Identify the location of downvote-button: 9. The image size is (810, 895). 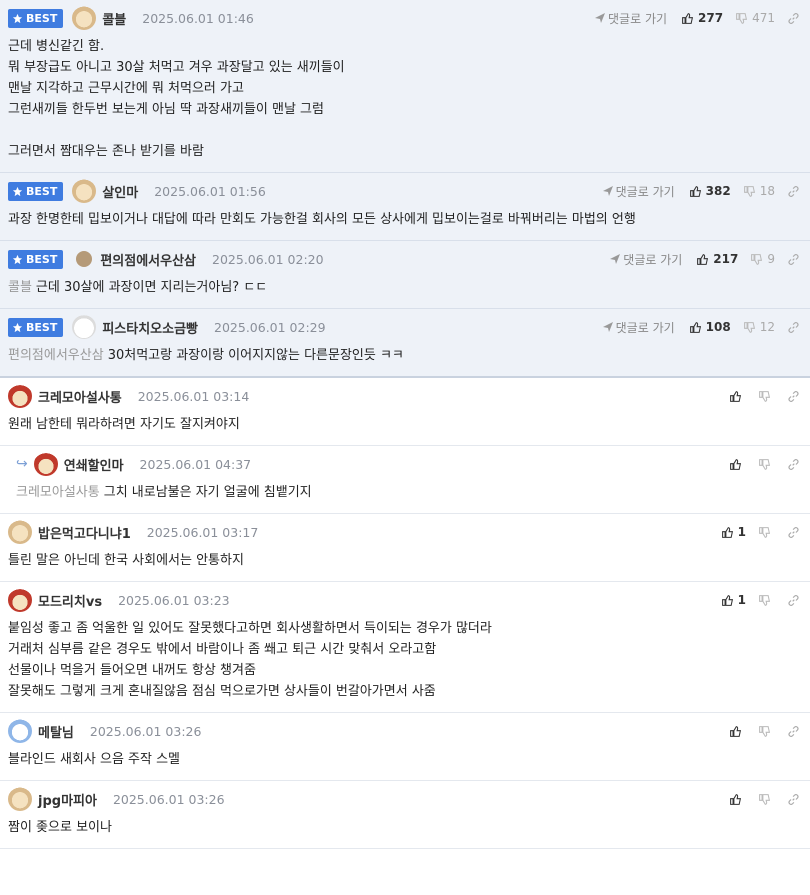
(762, 259).